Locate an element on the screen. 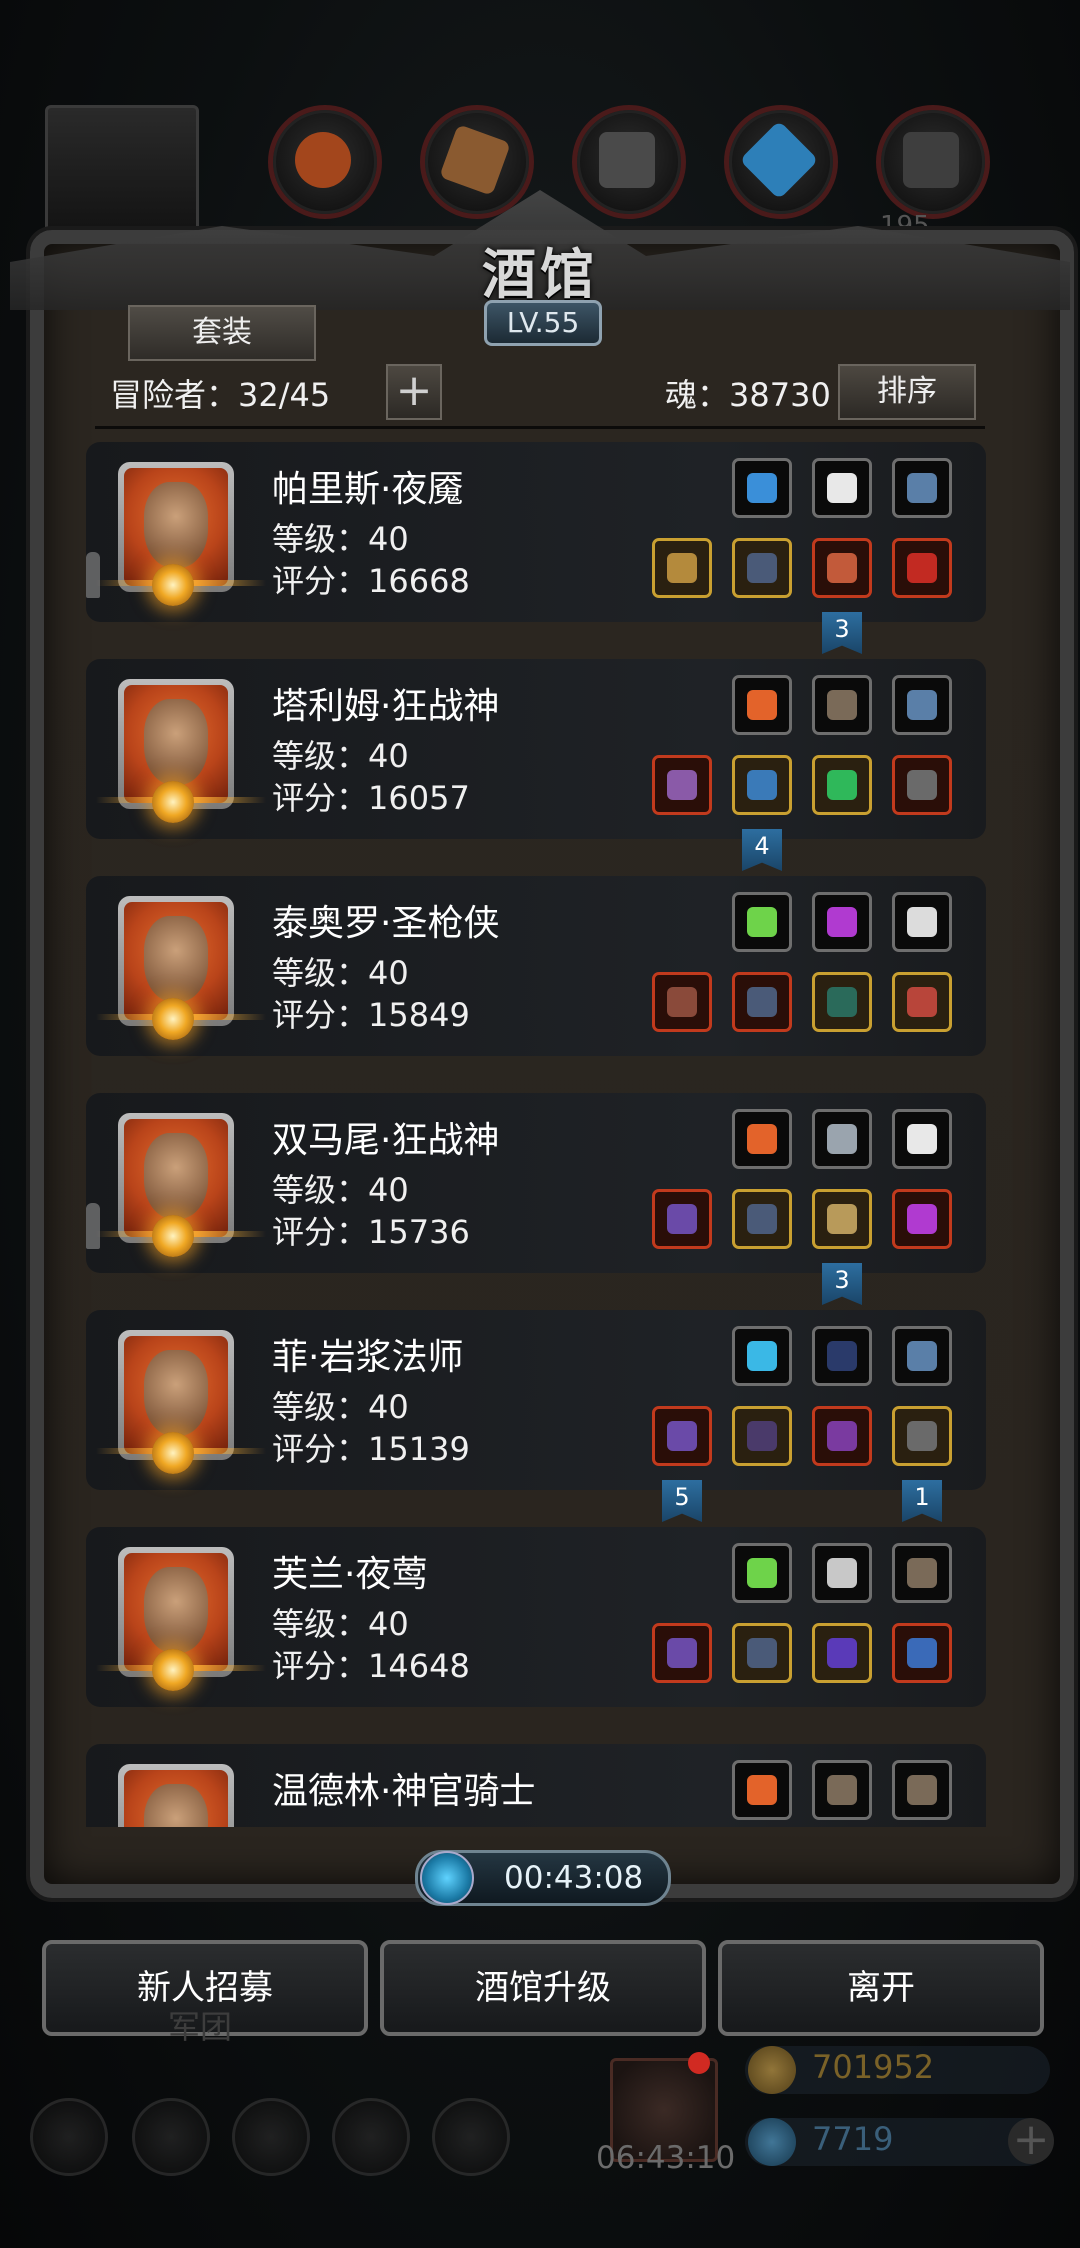 Image resolution: width=1080 pixels, height=2248 pixels. add-adventurer-button: + is located at coordinates (414, 392).